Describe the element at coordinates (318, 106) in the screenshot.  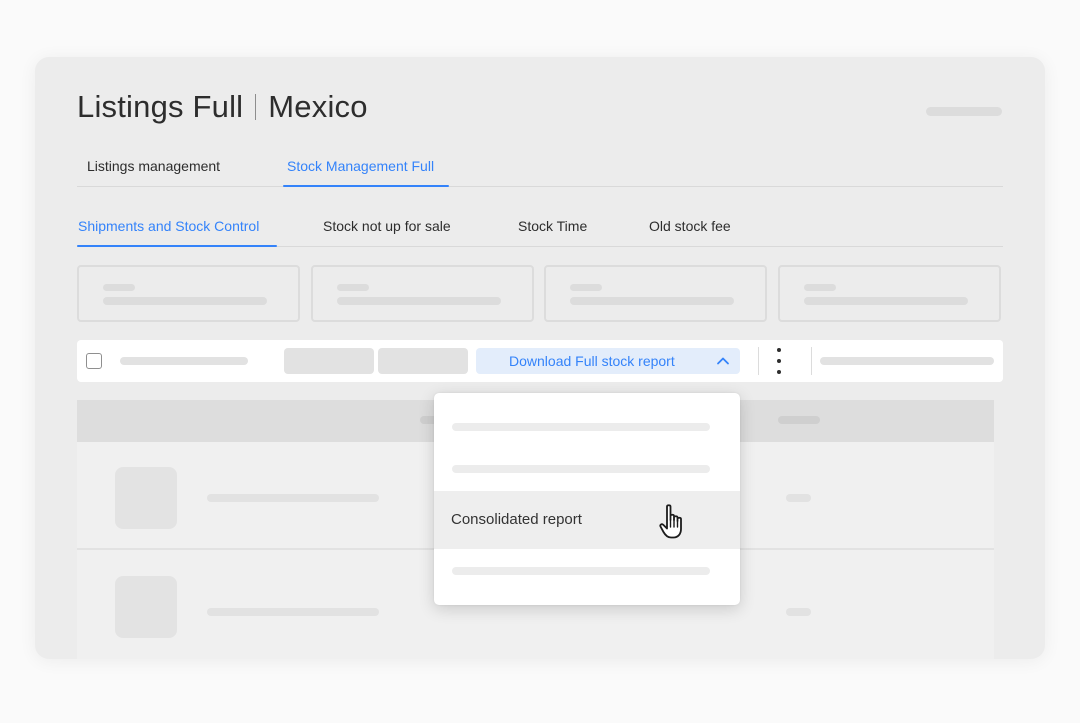
I see `page-title-right: Mexico` at that location.